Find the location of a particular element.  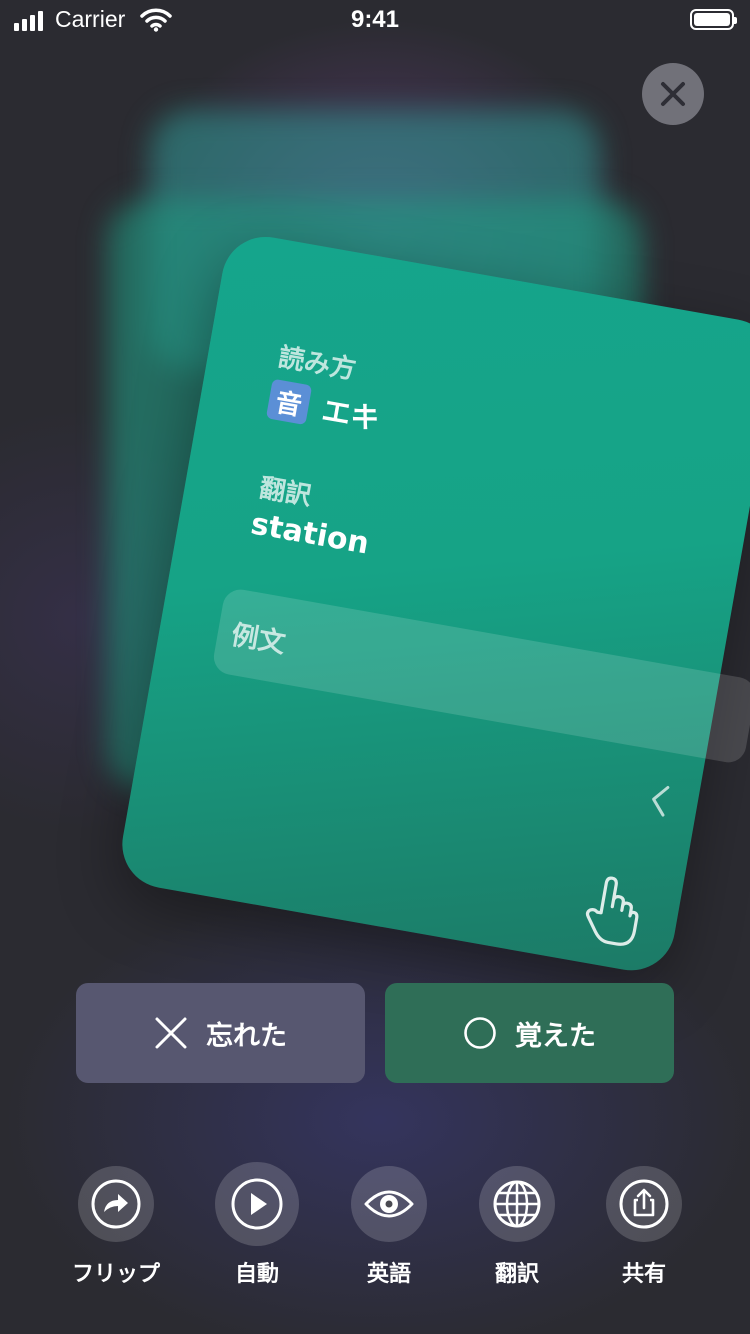

chevron-left-icon is located at coordinates (660, 800).